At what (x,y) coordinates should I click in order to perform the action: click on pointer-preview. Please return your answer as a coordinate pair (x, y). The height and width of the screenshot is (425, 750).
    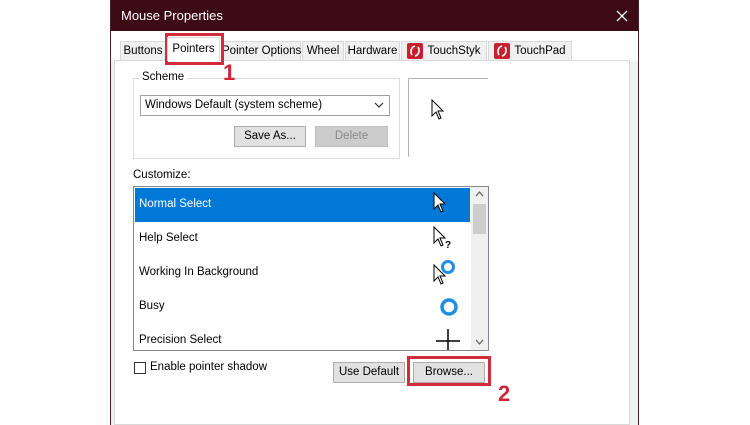
    Looking at the image, I should click on (448, 117).